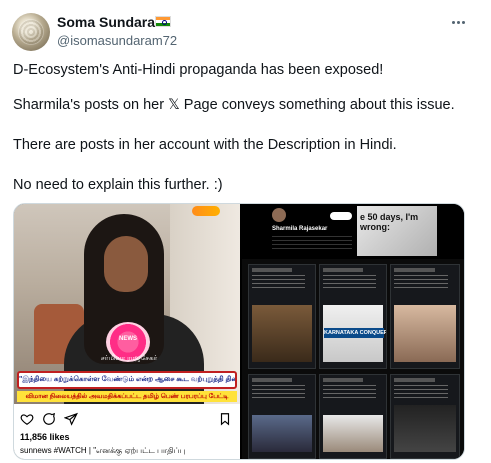  I want to click on channel-logo, so click(206, 211).